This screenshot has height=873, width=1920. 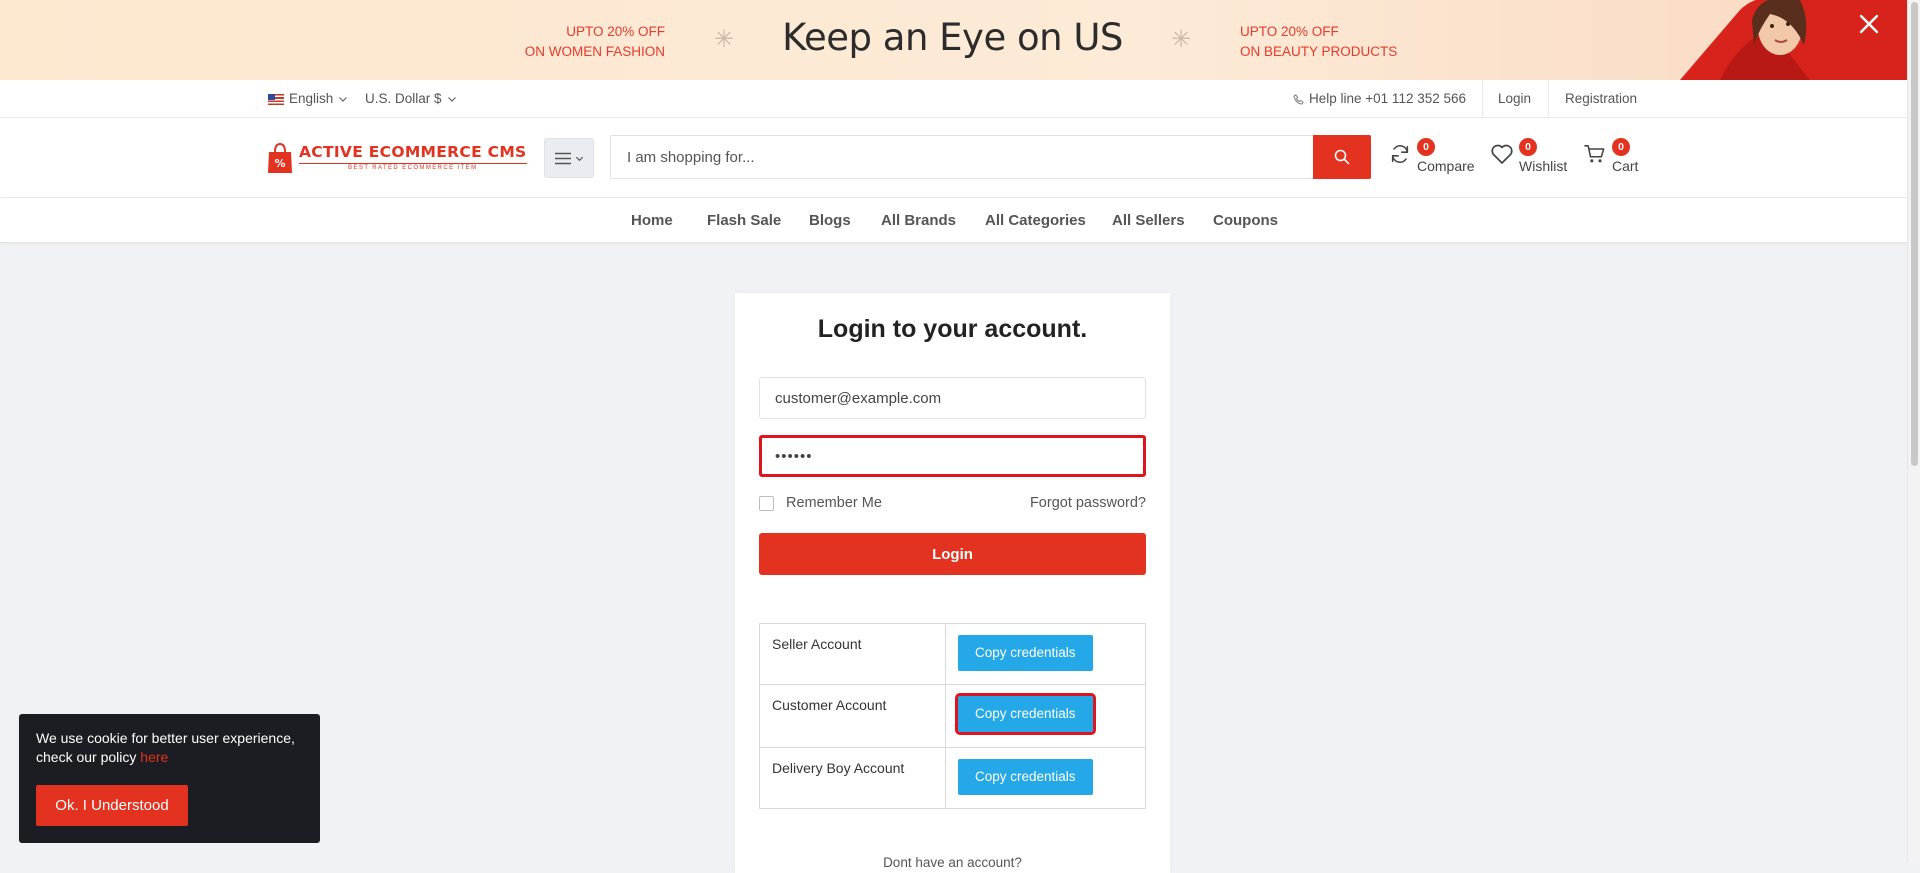 I want to click on logo-name: ACTIVE ECOMMERCE CMS, so click(x=413, y=151).